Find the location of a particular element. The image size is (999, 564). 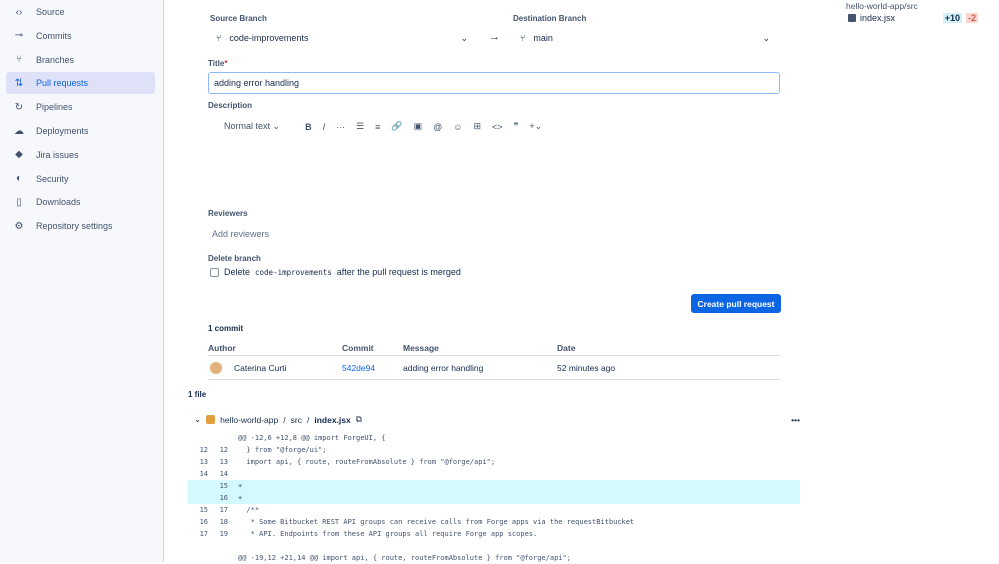

line-text: } from "@forge/ui"; is located at coordinates (282, 450).